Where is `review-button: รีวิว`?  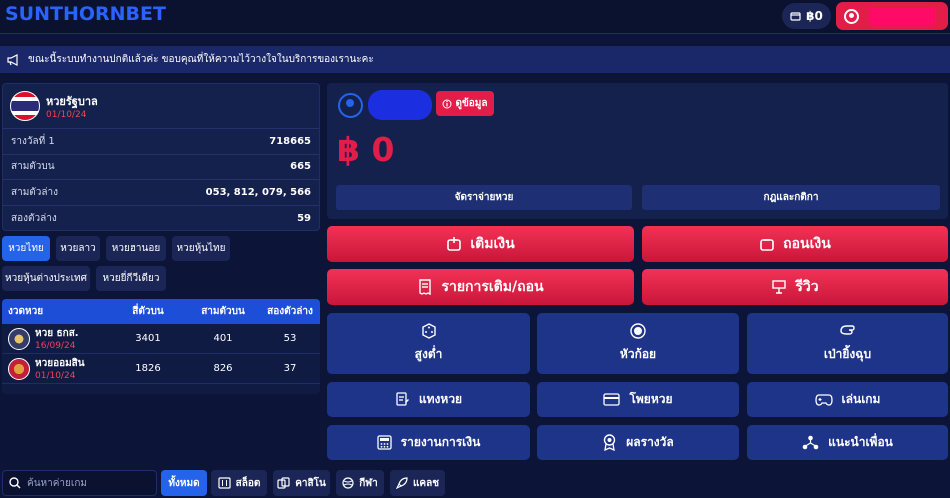
review-button: รีวิว is located at coordinates (795, 287).